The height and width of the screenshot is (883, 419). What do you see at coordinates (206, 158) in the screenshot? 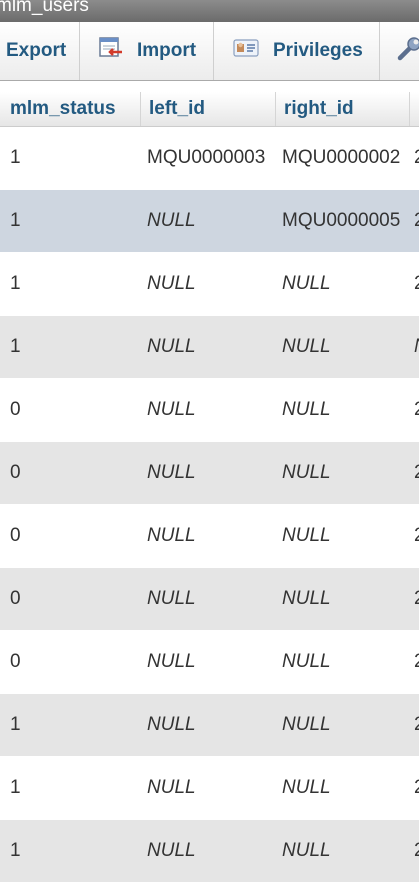
I see `cell-left-id: MQU0000003` at bounding box center [206, 158].